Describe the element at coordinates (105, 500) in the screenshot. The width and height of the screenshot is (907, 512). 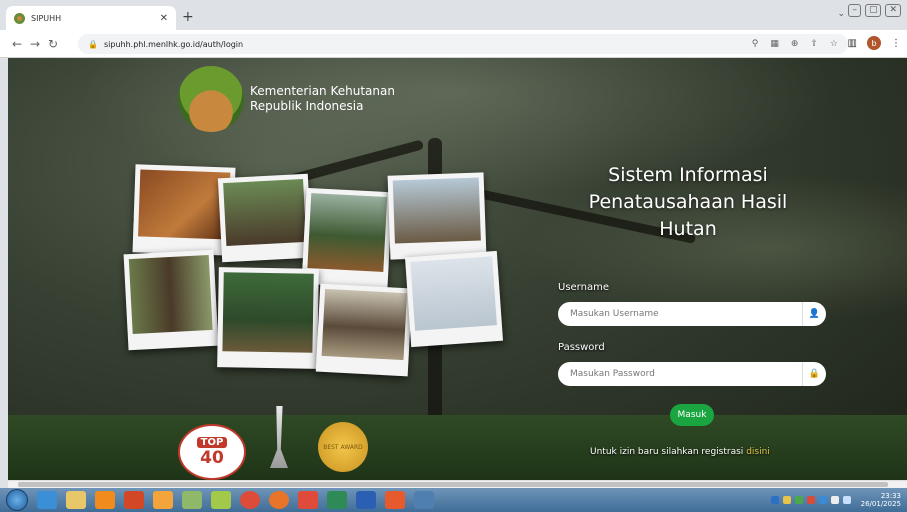
I see `vlc-icon` at that location.